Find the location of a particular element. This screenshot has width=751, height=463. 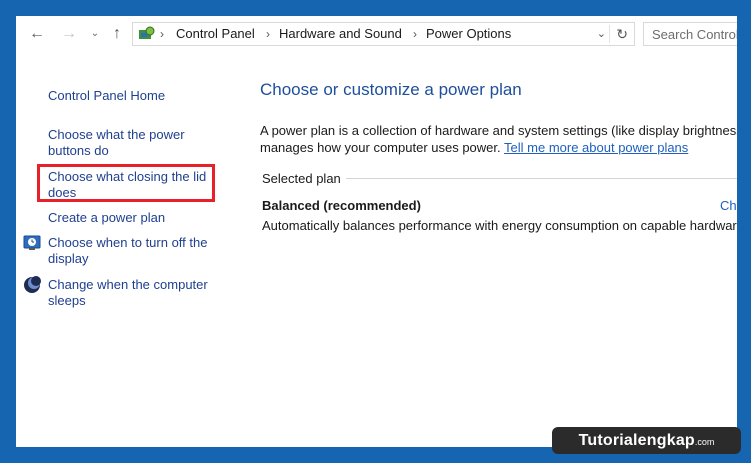

search-box is located at coordinates (690, 34).